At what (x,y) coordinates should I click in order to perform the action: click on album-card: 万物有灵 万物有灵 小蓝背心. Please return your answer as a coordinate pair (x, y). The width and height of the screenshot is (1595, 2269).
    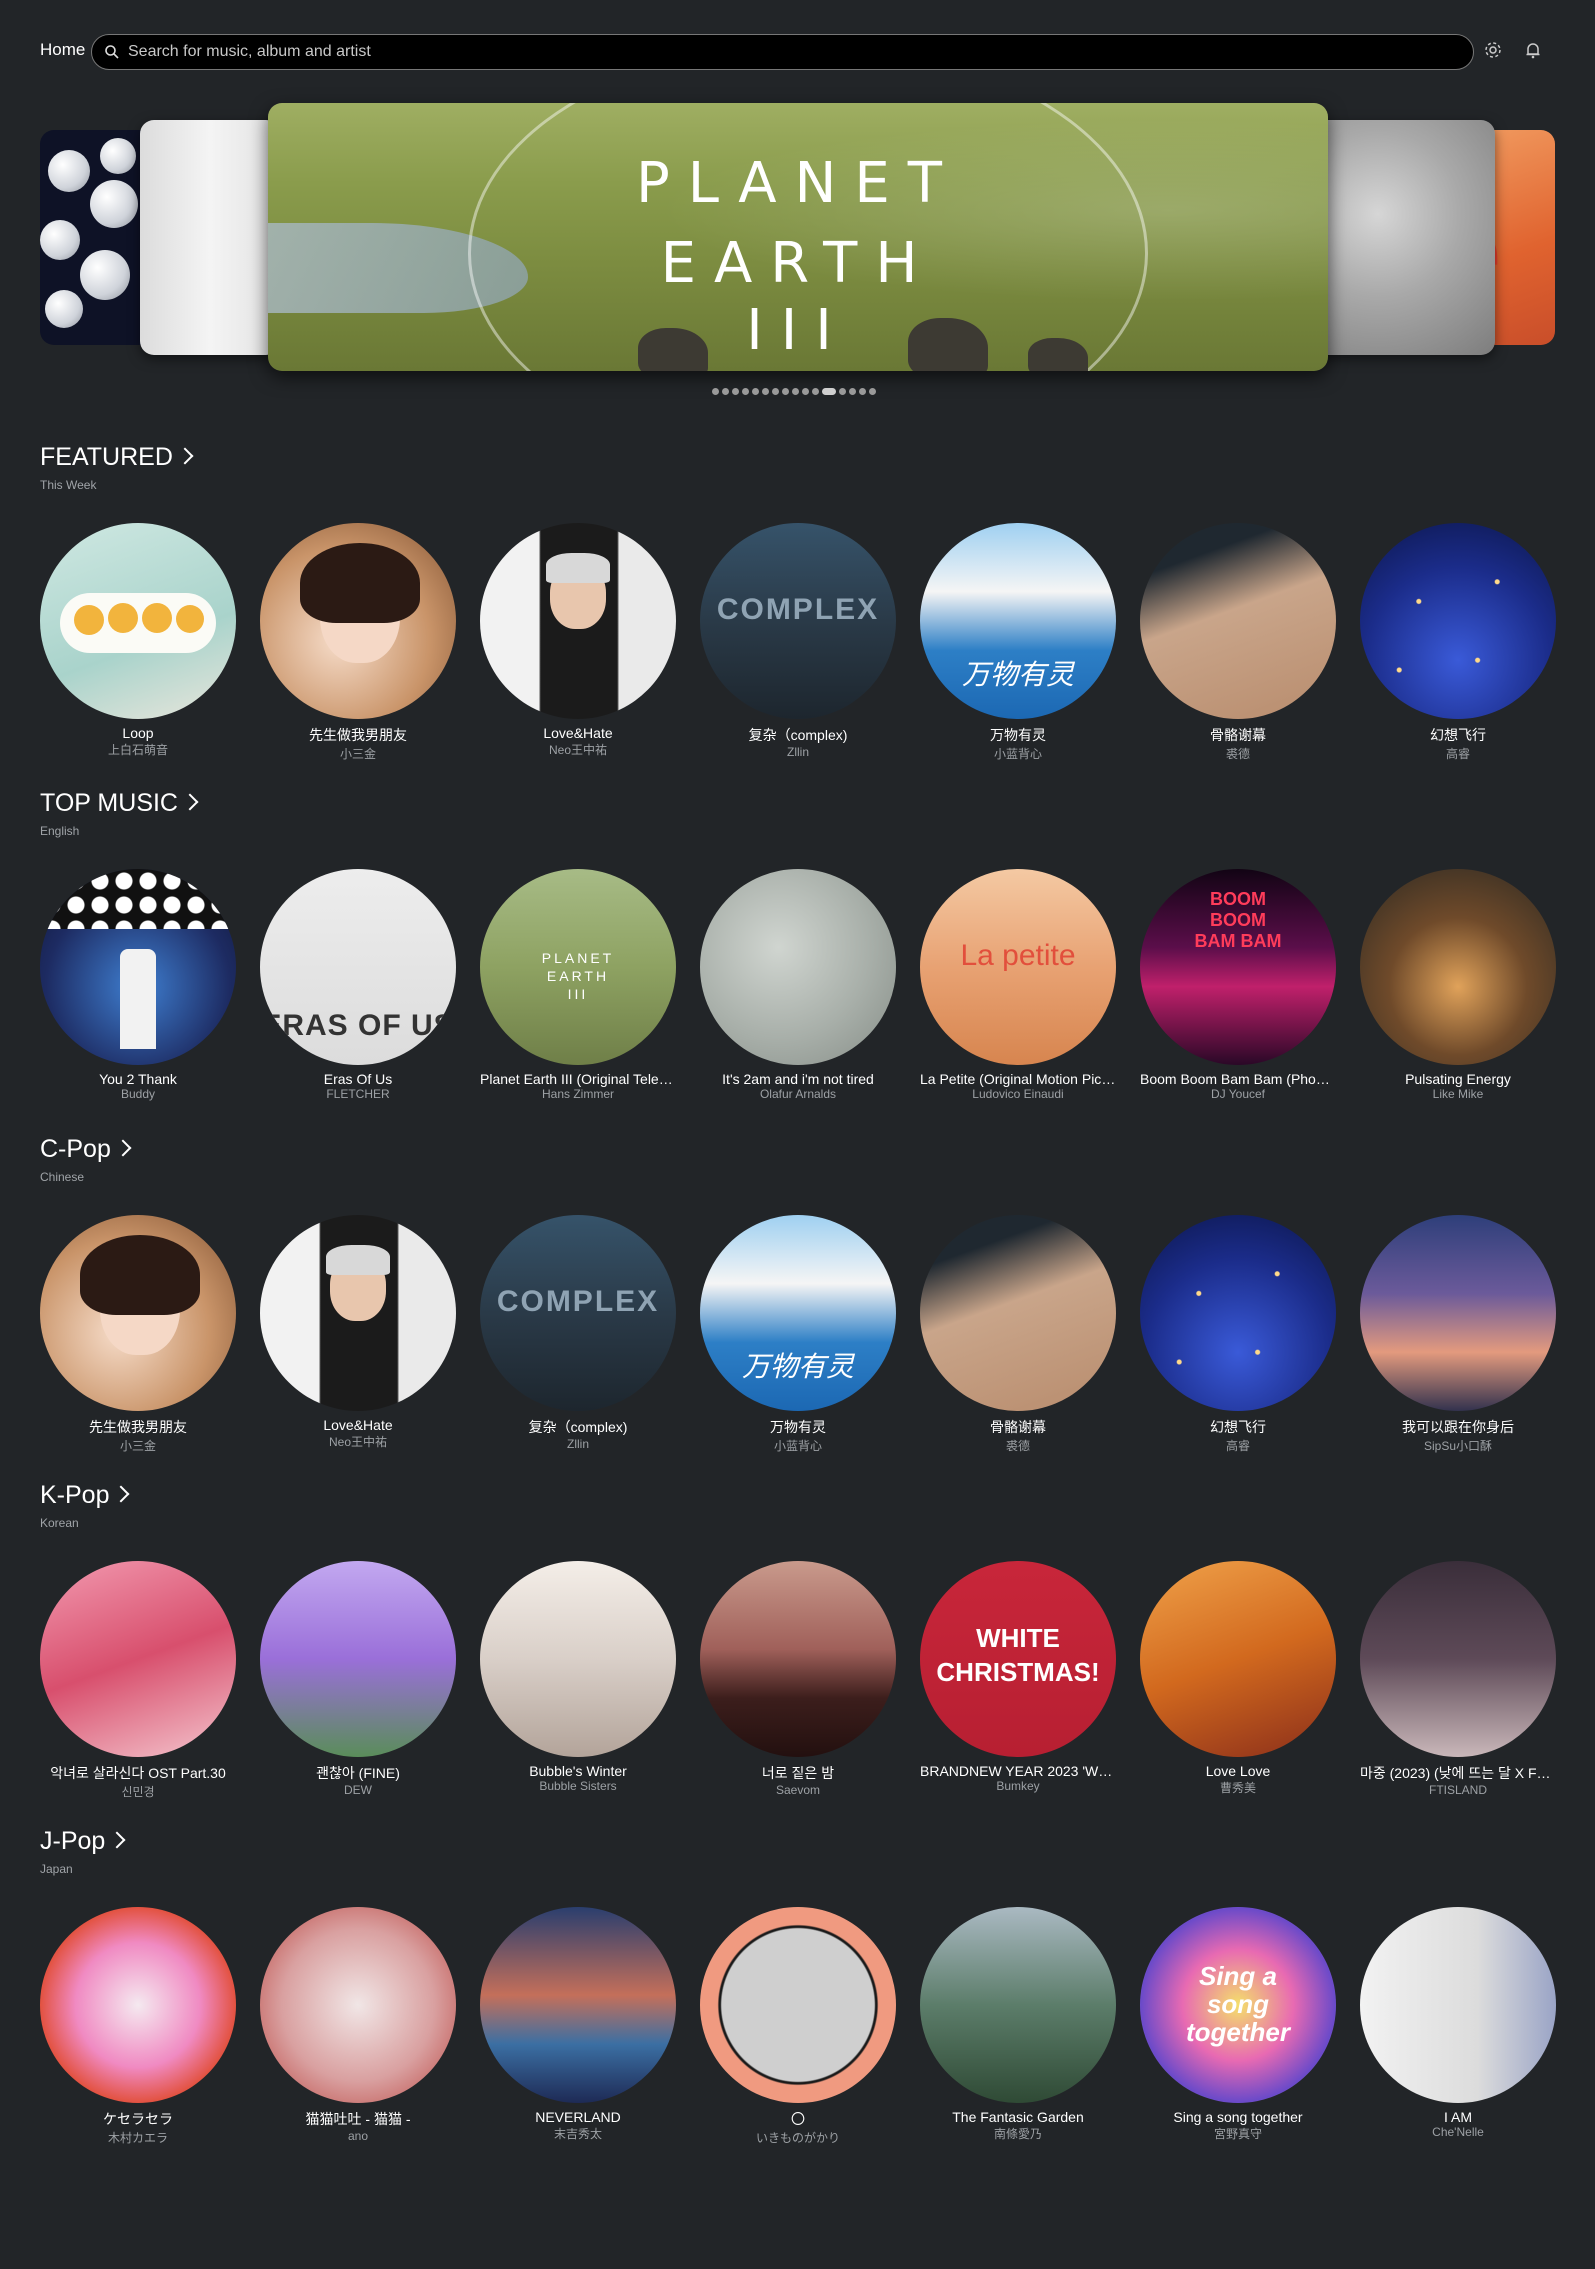
    Looking at the image, I should click on (1018, 642).